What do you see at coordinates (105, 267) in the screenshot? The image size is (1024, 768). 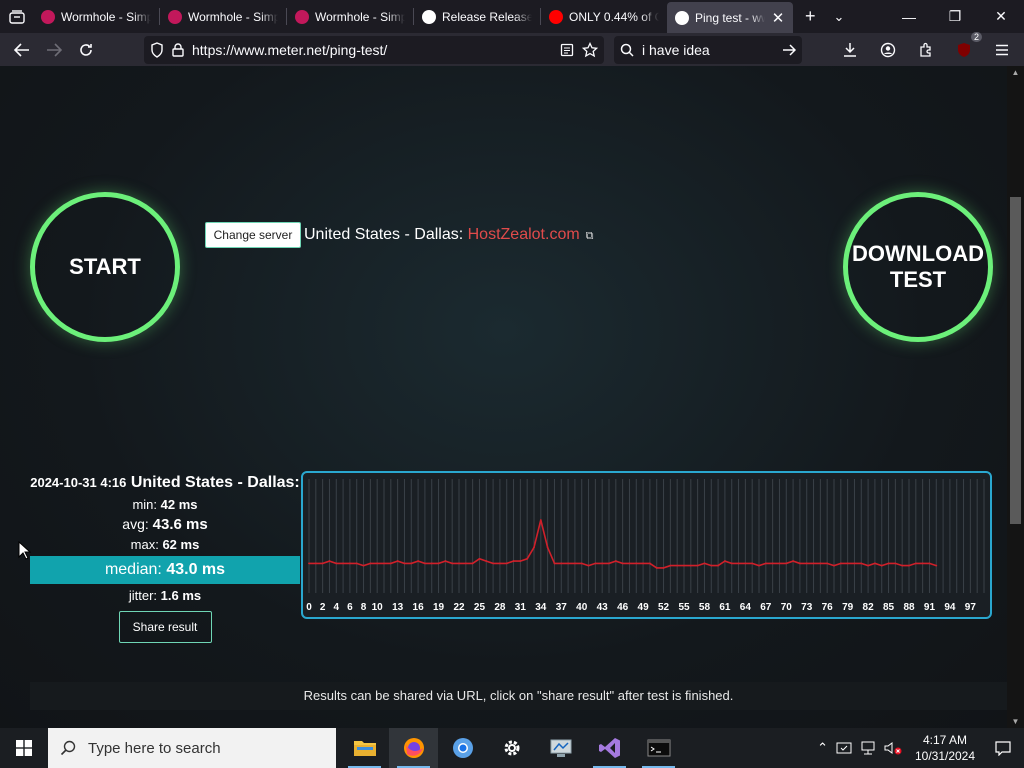 I see `start-button: START` at bounding box center [105, 267].